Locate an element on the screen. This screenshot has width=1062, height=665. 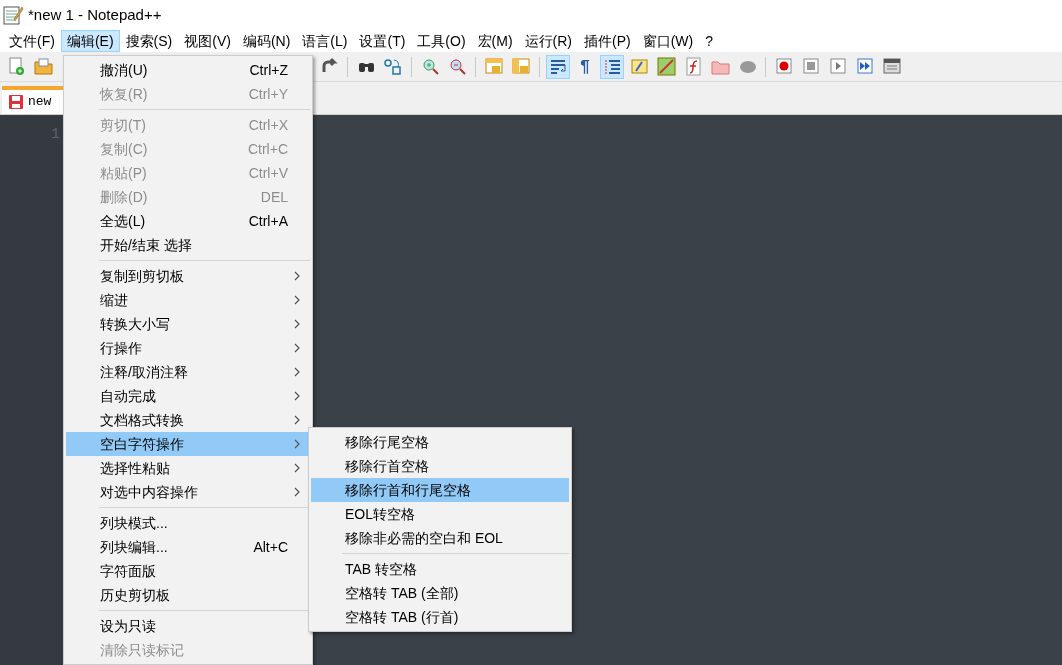
menu-item: 编码(N) is located at coordinates (266, 41).